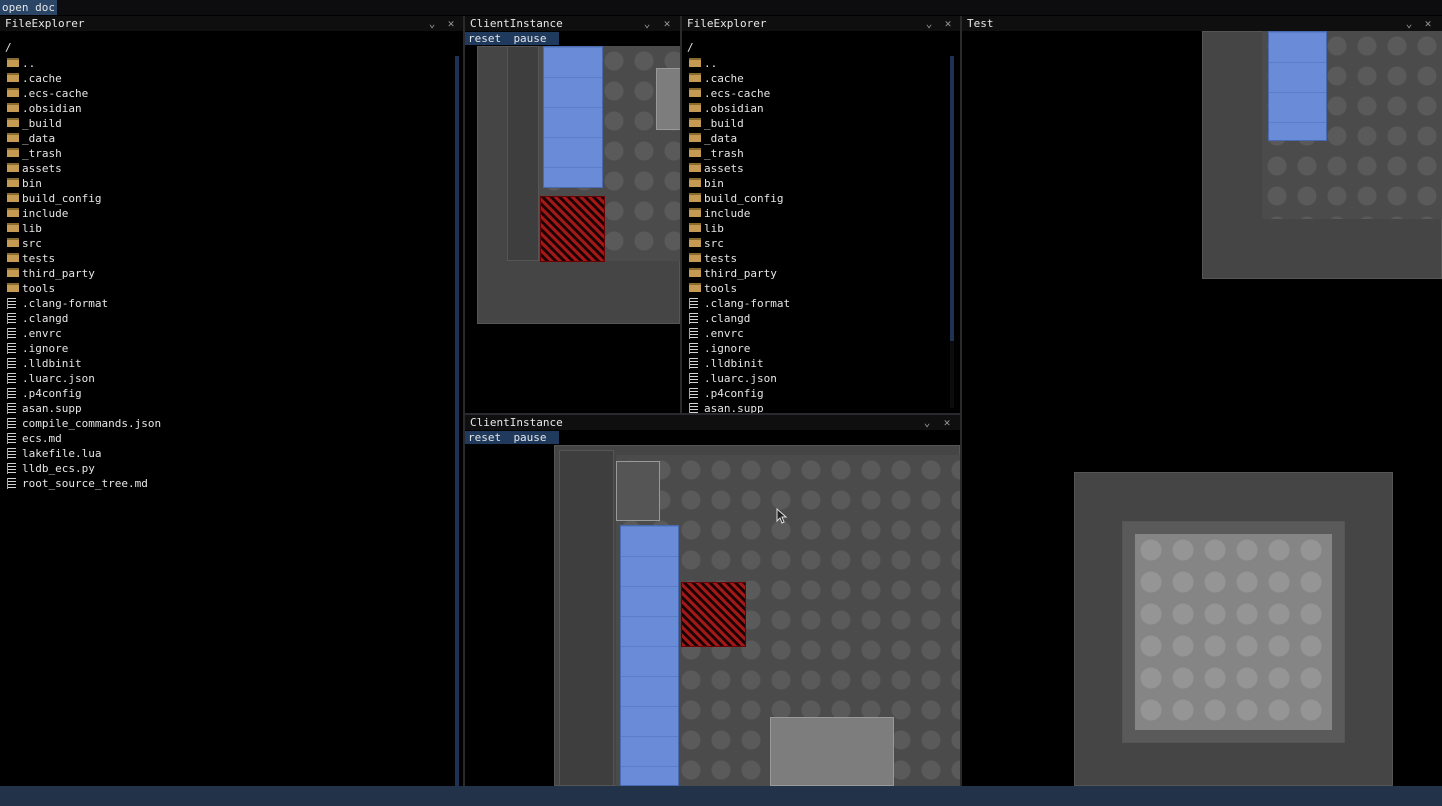 The height and width of the screenshot is (806, 1442). Describe the element at coordinates (45, 318) in the screenshot. I see `file-name: .clangd` at that location.